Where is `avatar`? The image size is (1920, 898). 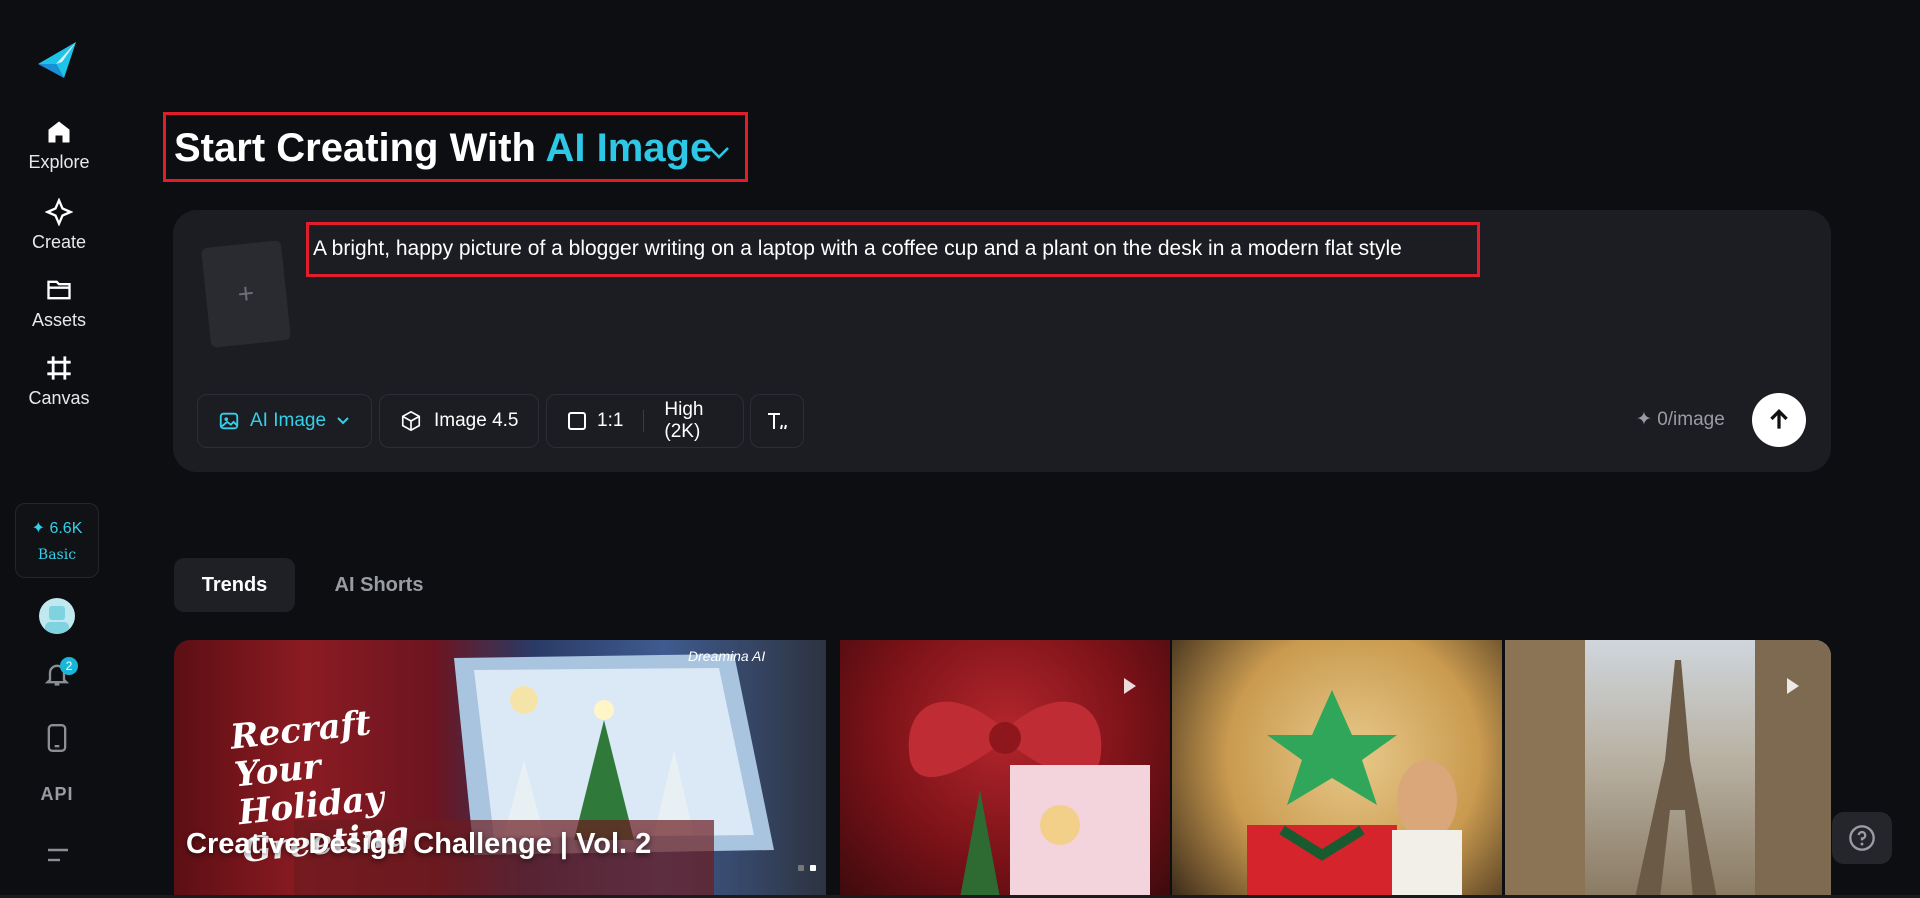 avatar is located at coordinates (57, 616).